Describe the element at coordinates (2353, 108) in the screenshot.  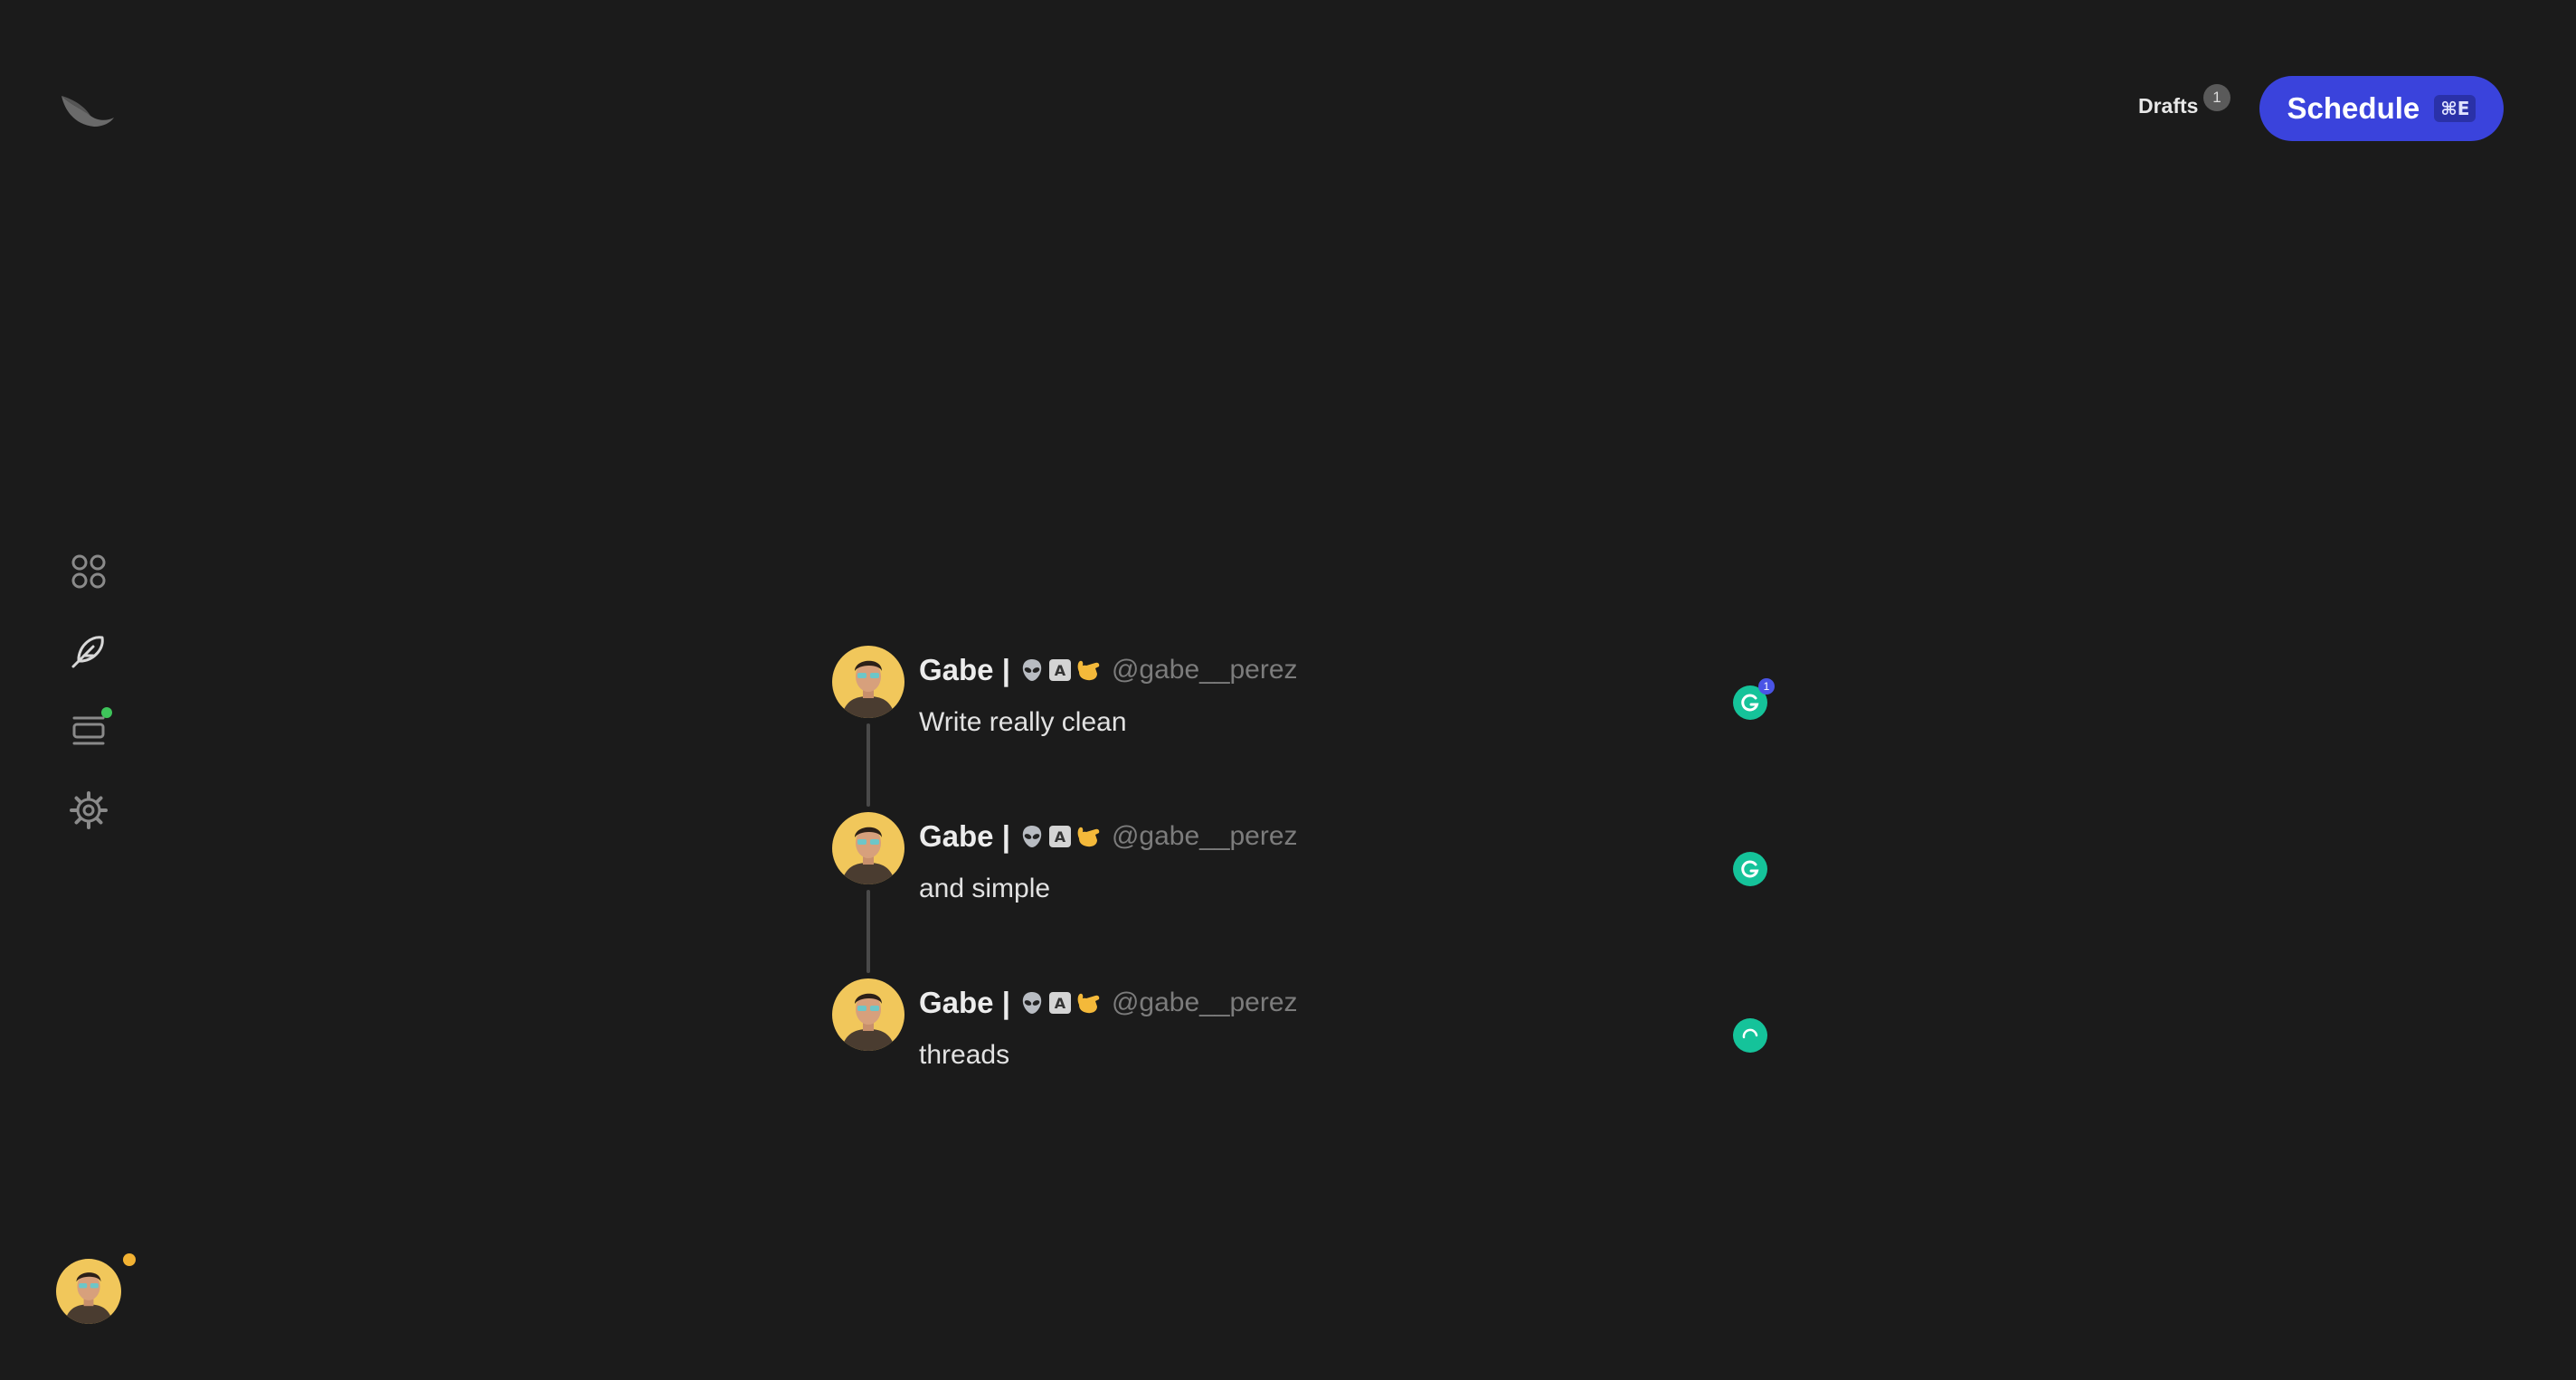
I see `schedule-button-label: Schedule` at that location.